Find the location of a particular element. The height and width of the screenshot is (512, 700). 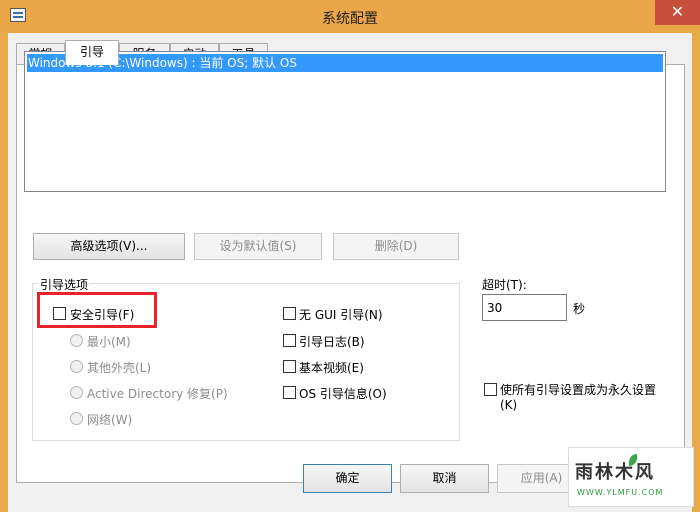

boot-options-label: 引导选项 is located at coordinates (64, 284).